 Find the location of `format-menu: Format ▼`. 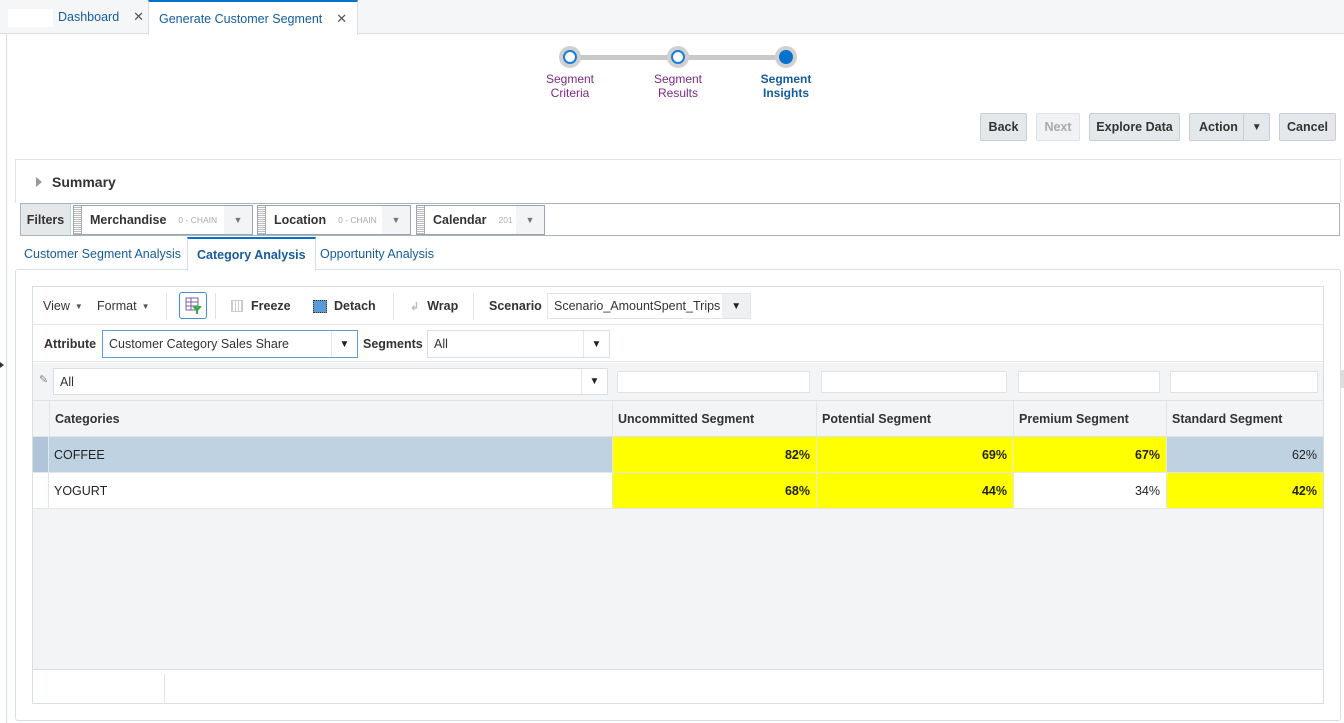

format-menu: Format ▼ is located at coordinates (123, 306).